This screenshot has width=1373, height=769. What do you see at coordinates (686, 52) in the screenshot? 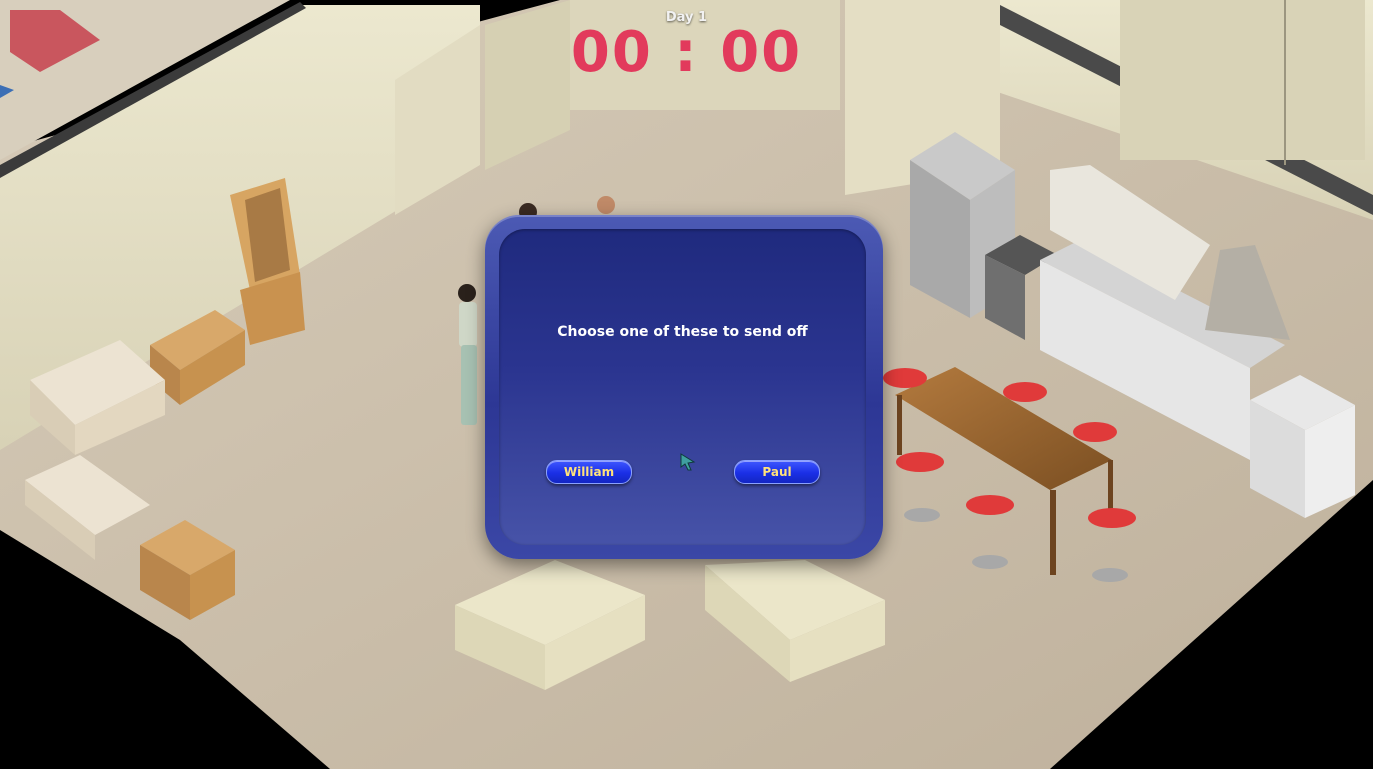
I see `countdown-timer: 00` at bounding box center [686, 52].